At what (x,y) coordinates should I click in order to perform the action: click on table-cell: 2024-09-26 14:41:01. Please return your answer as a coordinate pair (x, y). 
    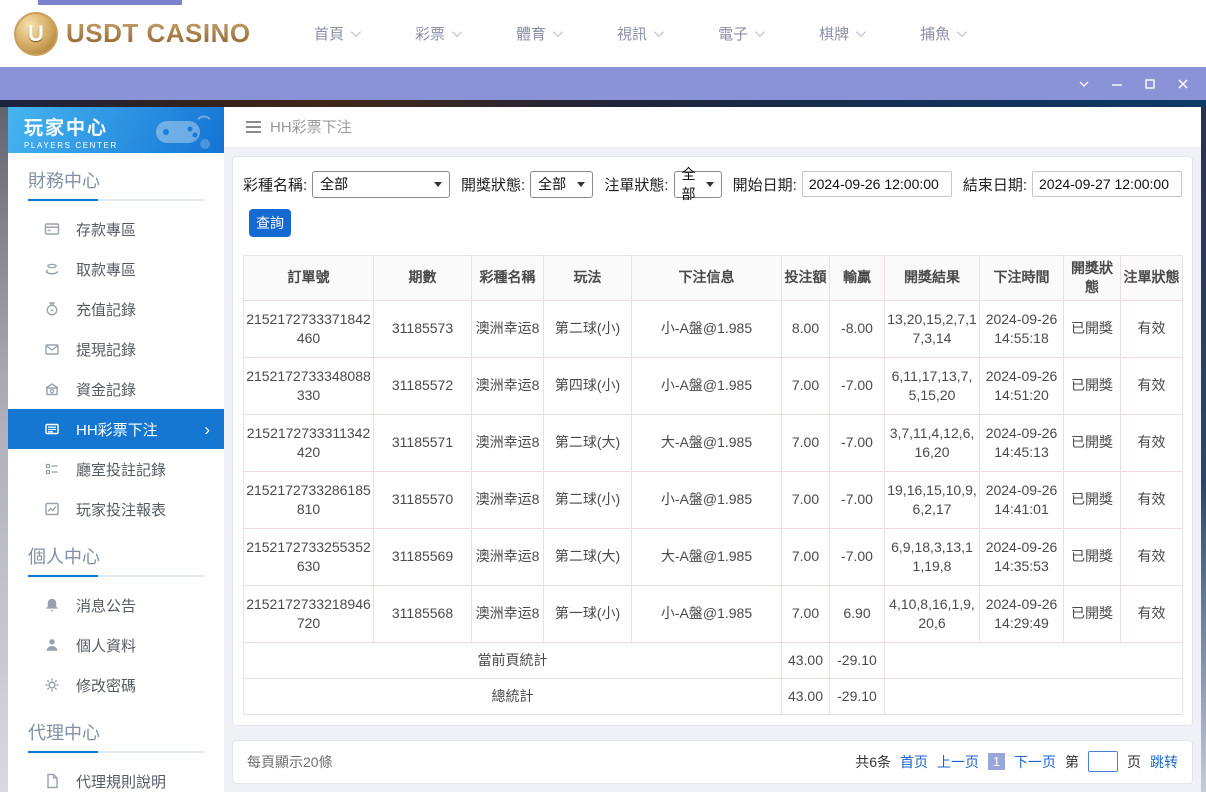
    Looking at the image, I should click on (1021, 499).